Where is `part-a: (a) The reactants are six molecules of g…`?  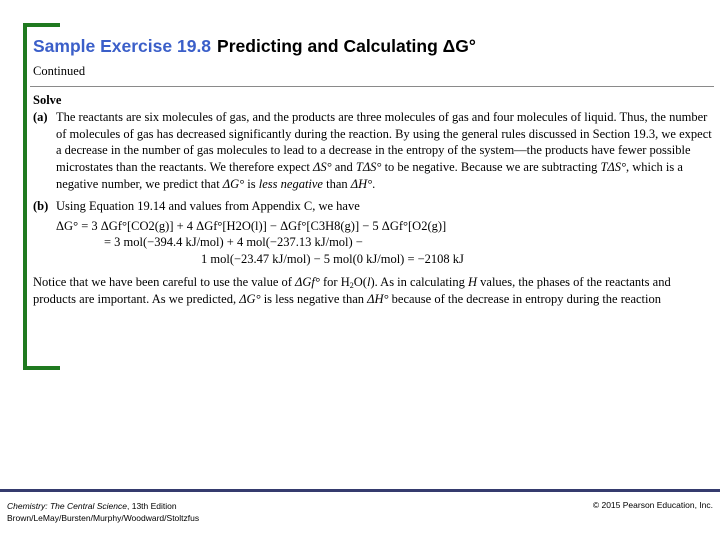 part-a: (a) The reactants are six molecules of g… is located at coordinates (373, 151).